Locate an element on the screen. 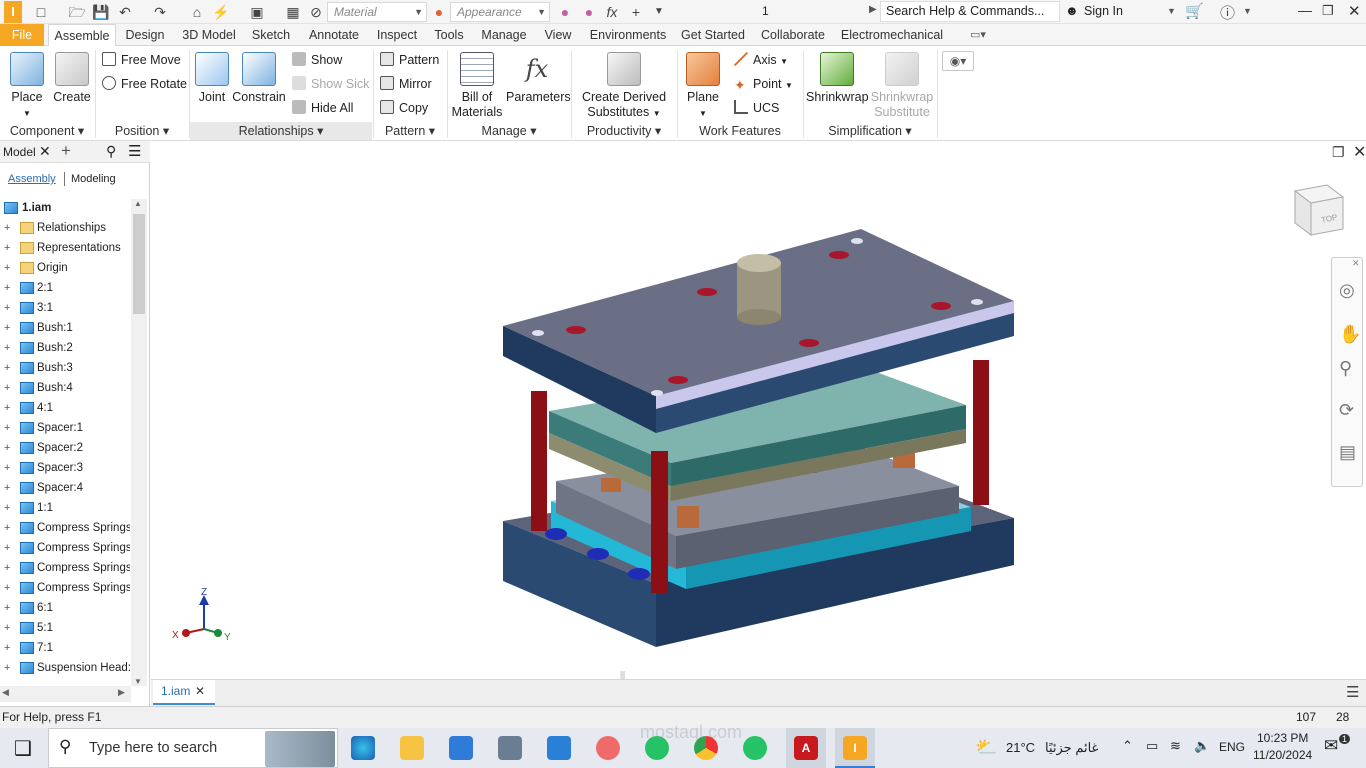 The width and height of the screenshot is (1366, 768). weather-condition: غائم جزئيًا is located at coordinates (1071, 748).